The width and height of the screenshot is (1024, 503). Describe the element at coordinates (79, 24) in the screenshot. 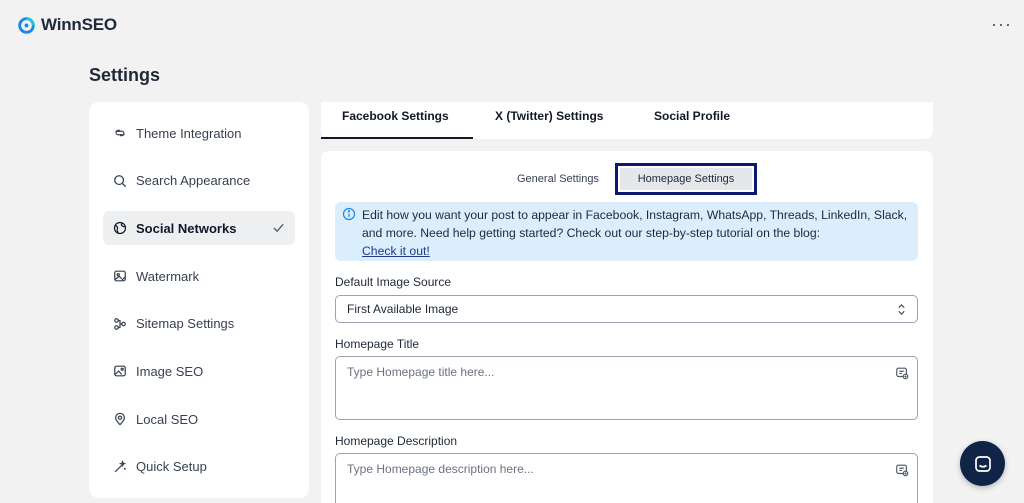

I see `app-title: WinnSEO` at that location.